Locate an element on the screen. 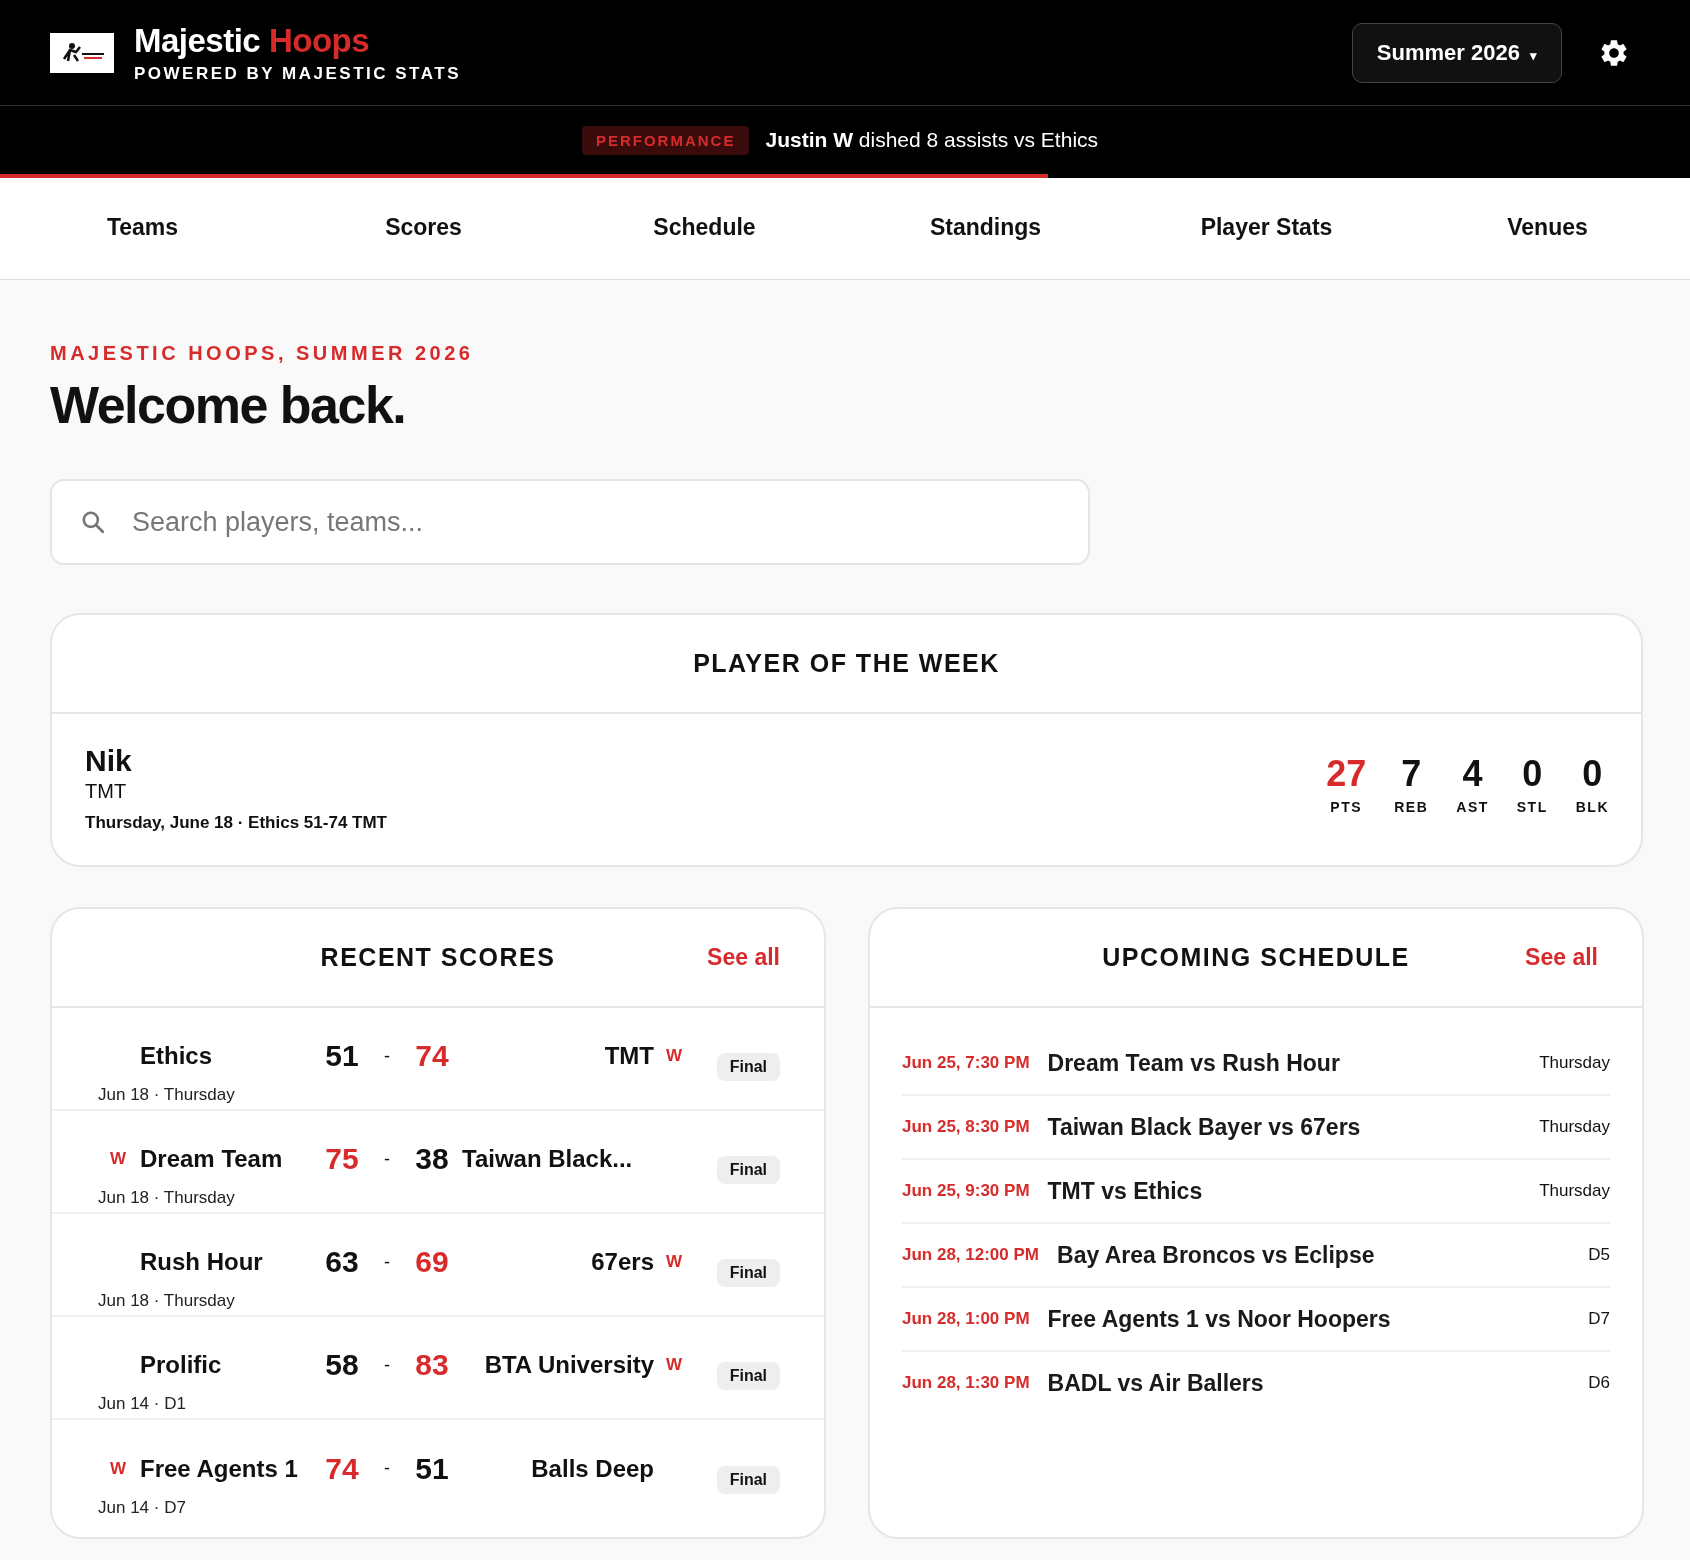  team-name: 67ers is located at coordinates (622, 1262).